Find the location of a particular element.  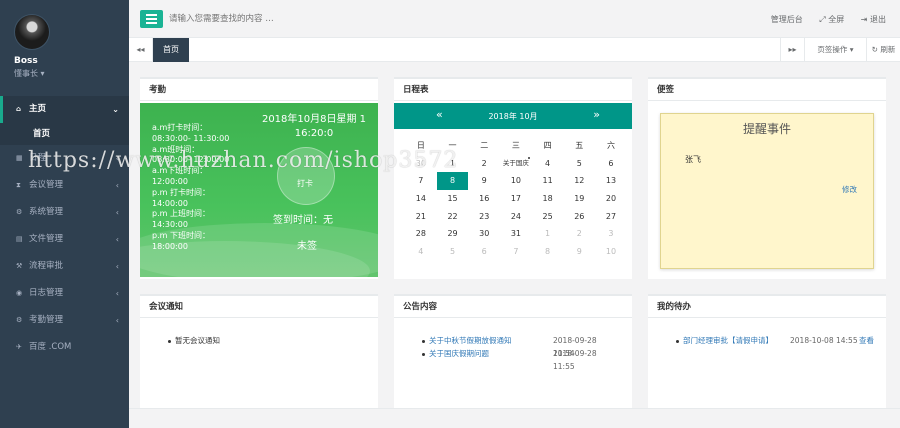

refresh-button: ↻ 刷新 is located at coordinates (883, 50).